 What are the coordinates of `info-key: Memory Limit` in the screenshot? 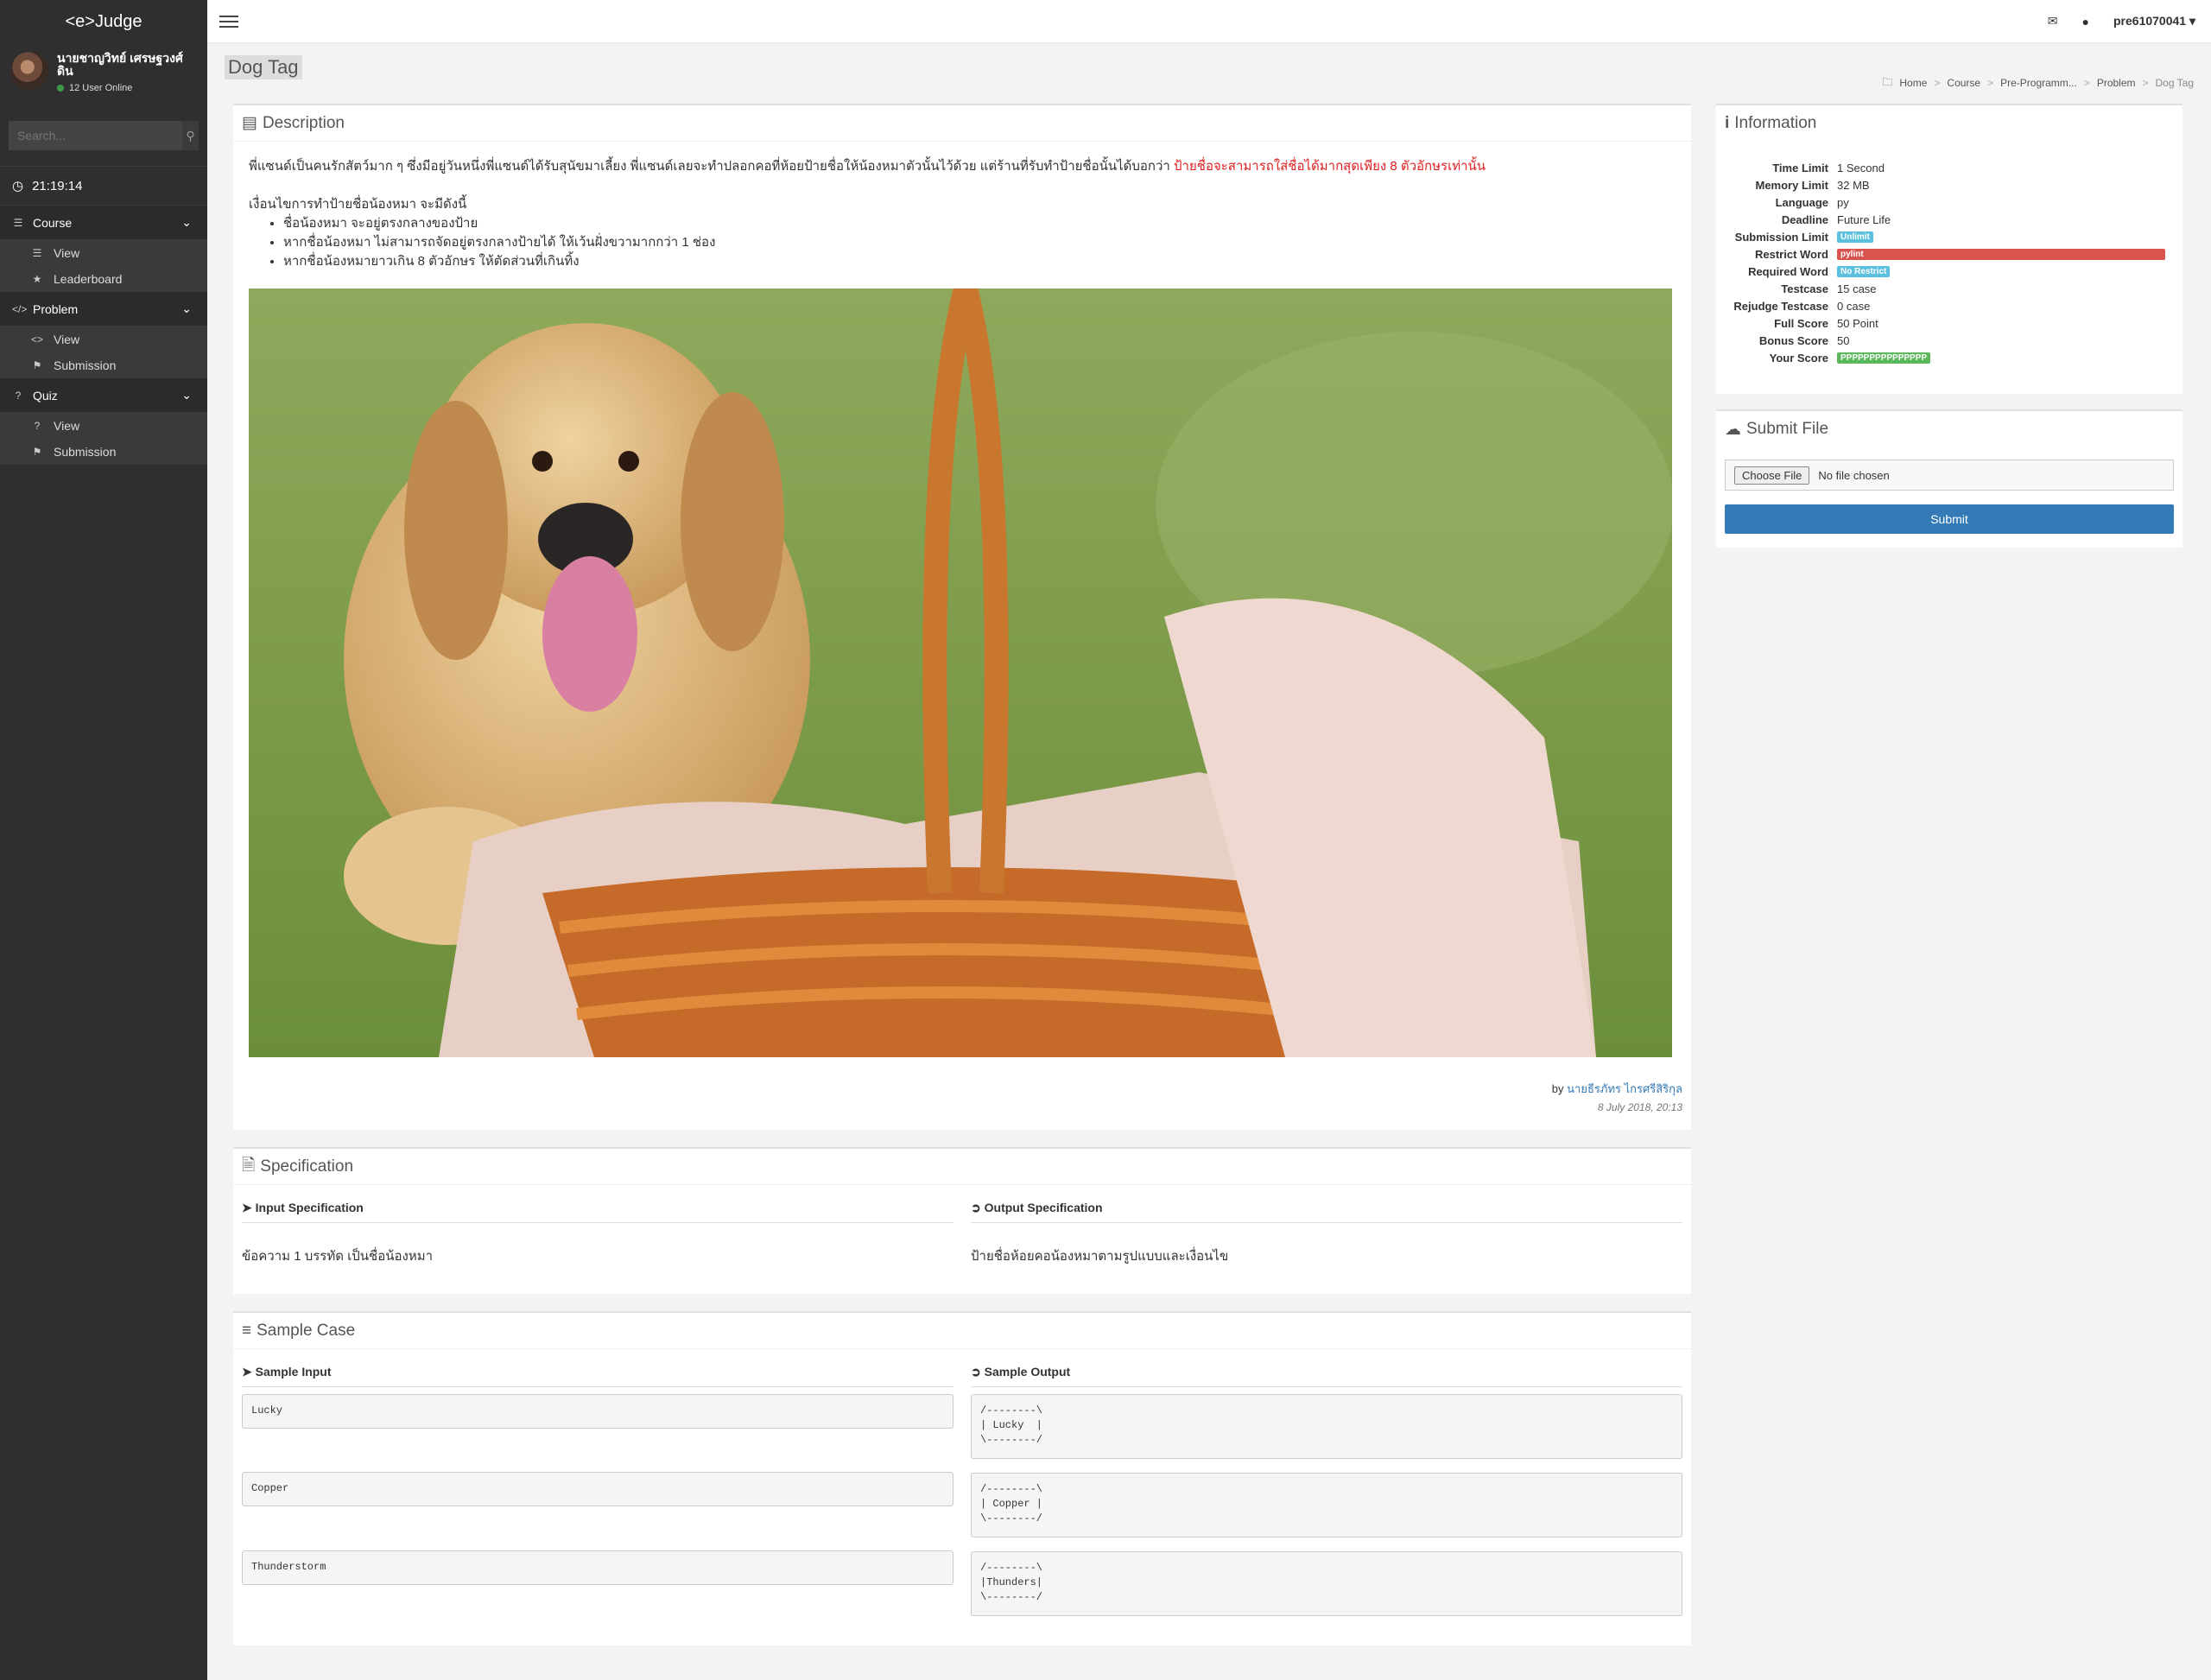 It's located at (1791, 185).